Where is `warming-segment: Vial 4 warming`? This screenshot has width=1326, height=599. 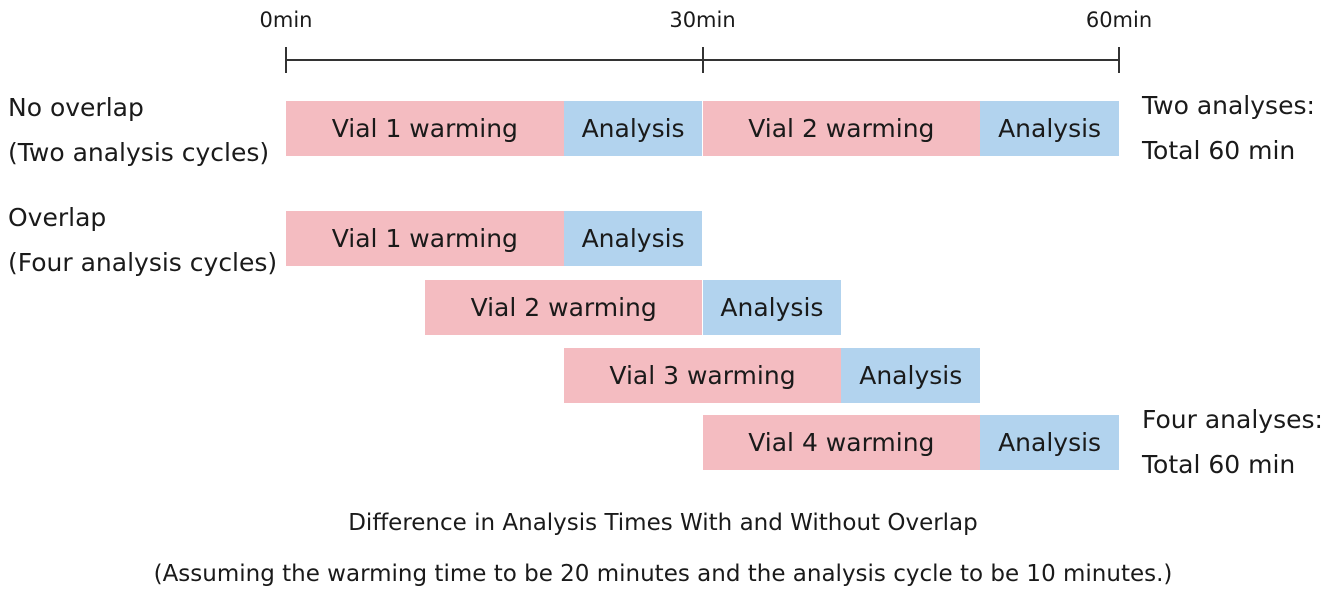 warming-segment: Vial 4 warming is located at coordinates (841, 442).